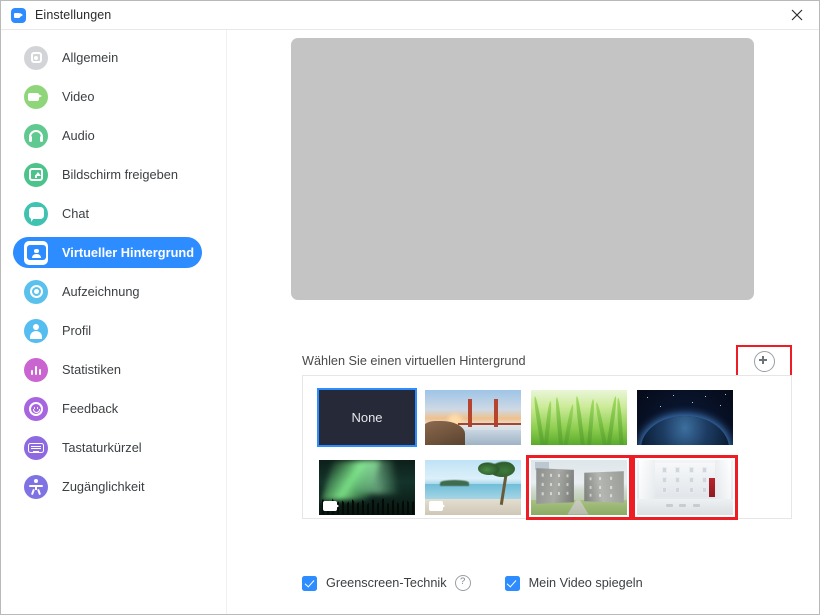 Image resolution: width=820 pixels, height=615 pixels. What do you see at coordinates (90, 408) in the screenshot?
I see `sidebar-item-label: Feedback` at bounding box center [90, 408].